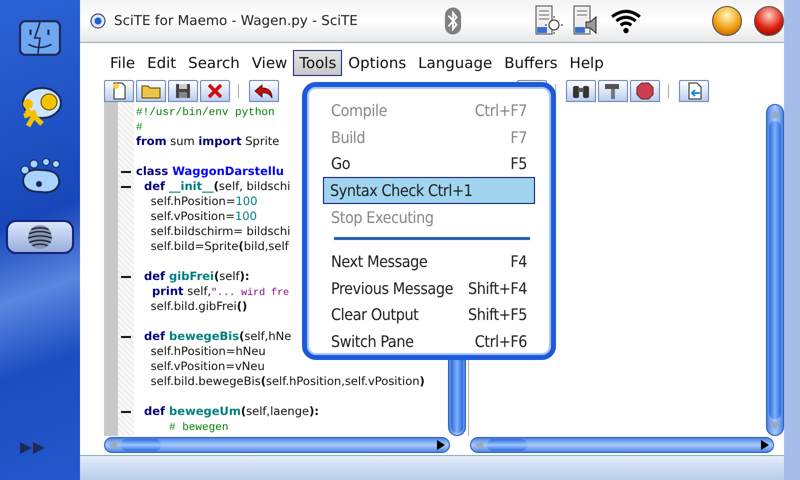 This screenshot has width=800, height=480. I want to click on code-line: self.vPosition=vNeu, so click(207, 366).